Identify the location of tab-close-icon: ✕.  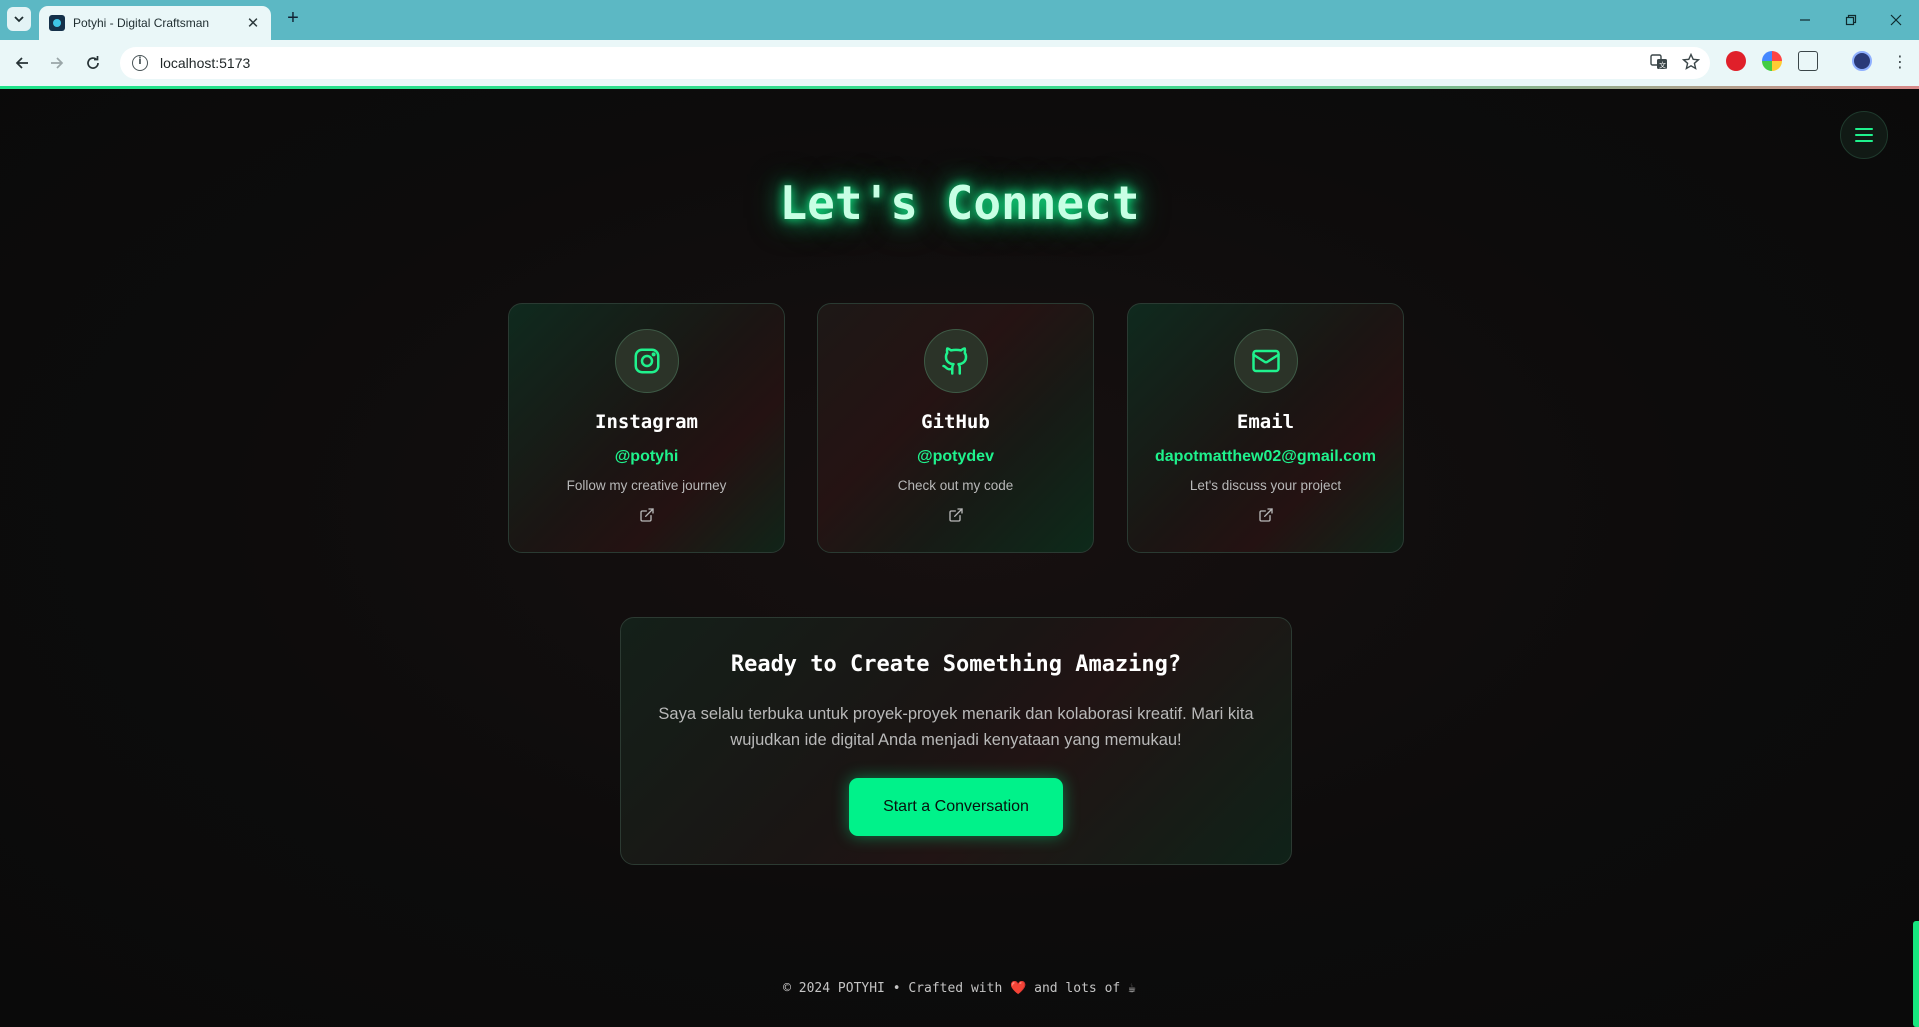
(253, 23).